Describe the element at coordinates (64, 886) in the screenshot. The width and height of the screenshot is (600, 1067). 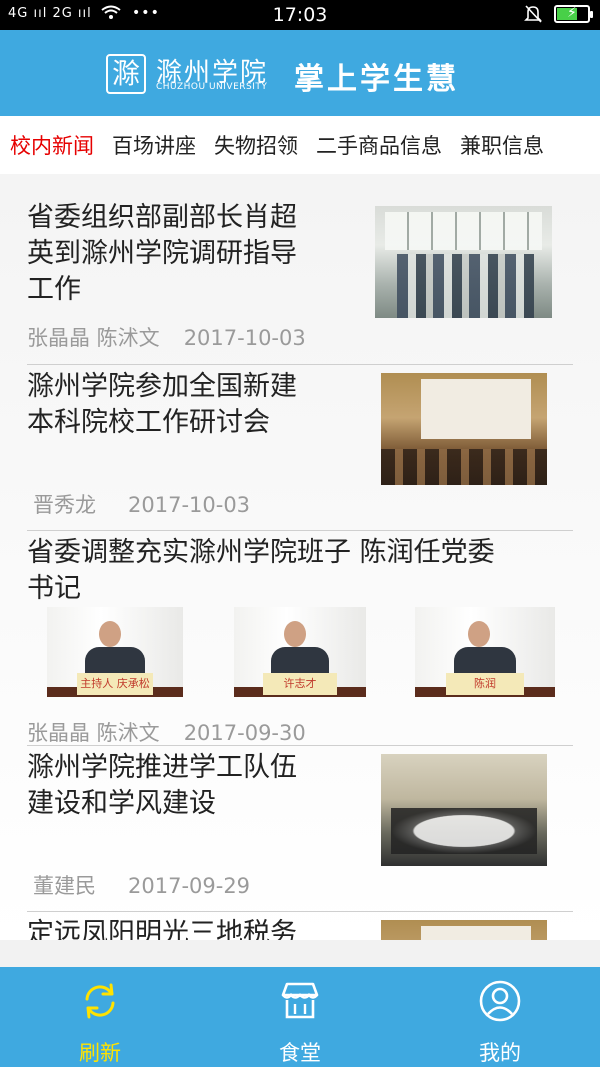
I see `news-authors: 董建民` at that location.